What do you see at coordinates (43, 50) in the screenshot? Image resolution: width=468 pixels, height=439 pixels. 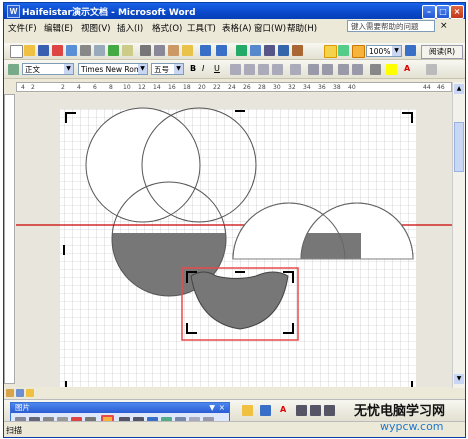 I see `save-icon` at bounding box center [43, 50].